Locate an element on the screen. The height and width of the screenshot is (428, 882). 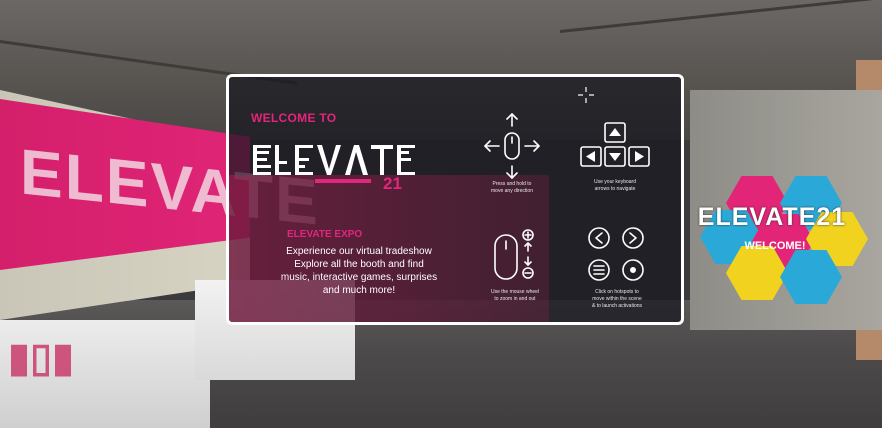
keyboard-caption: arrows to navigate is located at coordinates (615, 189).